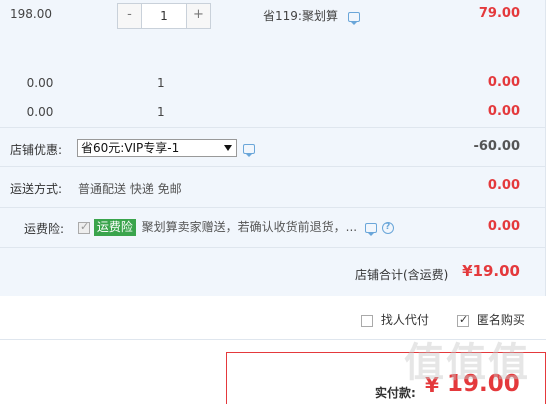  What do you see at coordinates (114, 227) in the screenshot?
I see `insurance-badge: 运费险` at bounding box center [114, 227].